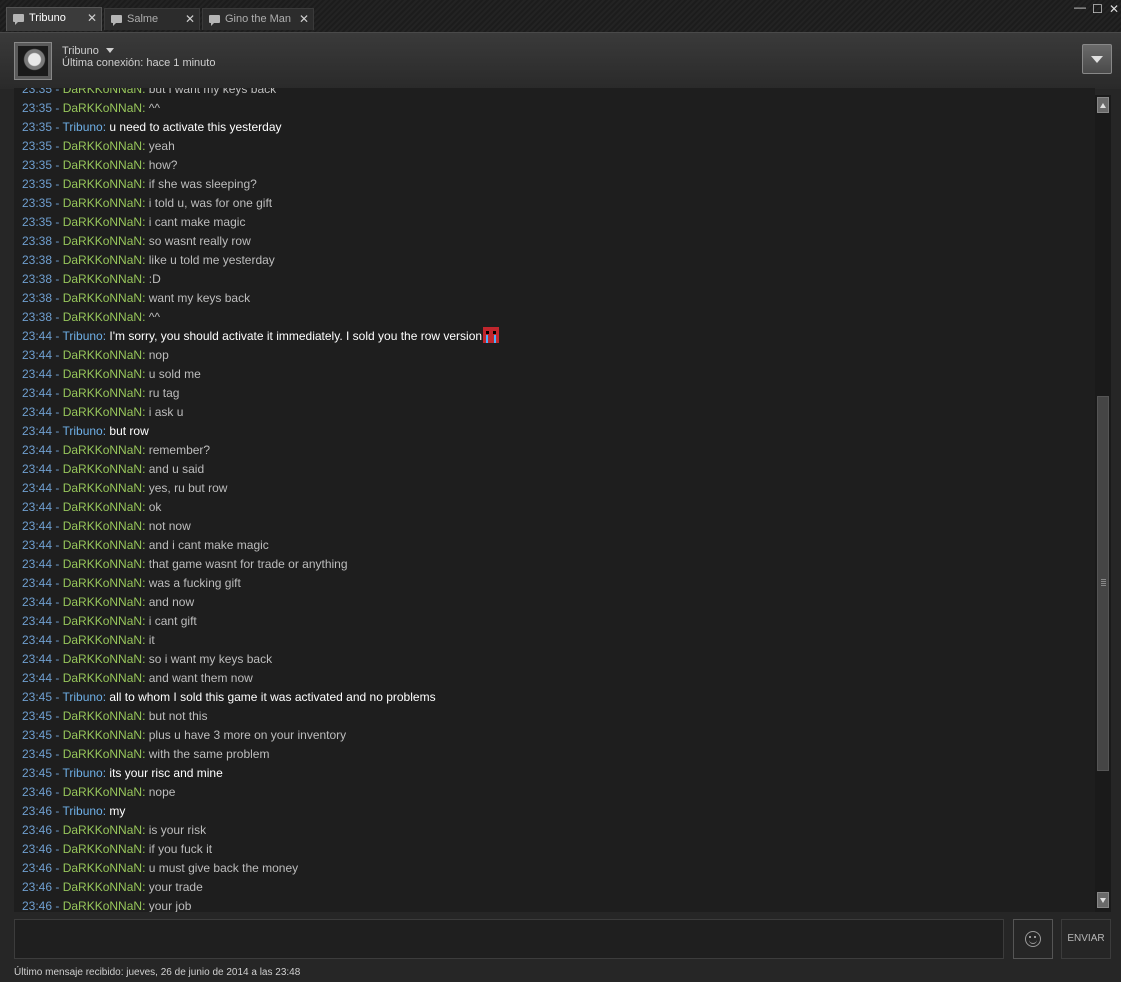 The height and width of the screenshot is (982, 1121). Describe the element at coordinates (1097, 9) in the screenshot. I see `maximize-icon: ☐` at that location.